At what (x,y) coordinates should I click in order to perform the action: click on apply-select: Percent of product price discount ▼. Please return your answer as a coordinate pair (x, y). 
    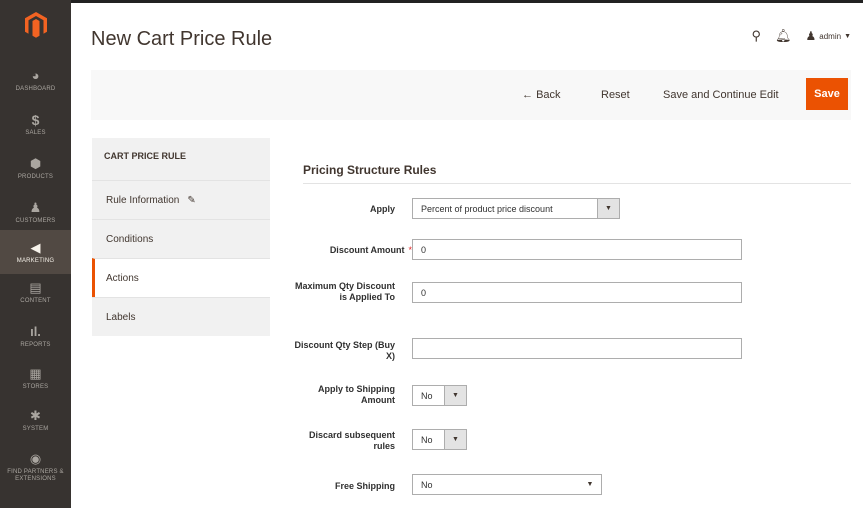
    Looking at the image, I should click on (516, 208).